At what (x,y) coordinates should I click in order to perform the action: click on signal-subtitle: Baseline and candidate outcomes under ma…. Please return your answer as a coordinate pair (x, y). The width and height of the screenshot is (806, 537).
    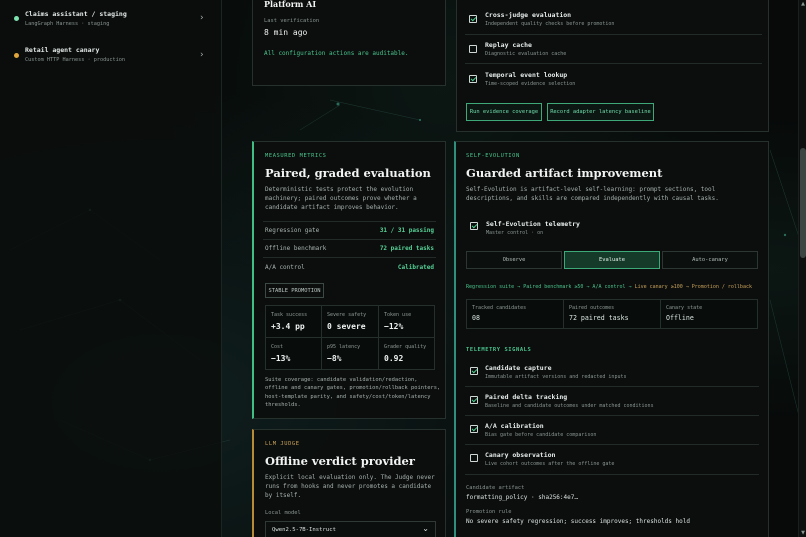
    Looking at the image, I should click on (569, 406).